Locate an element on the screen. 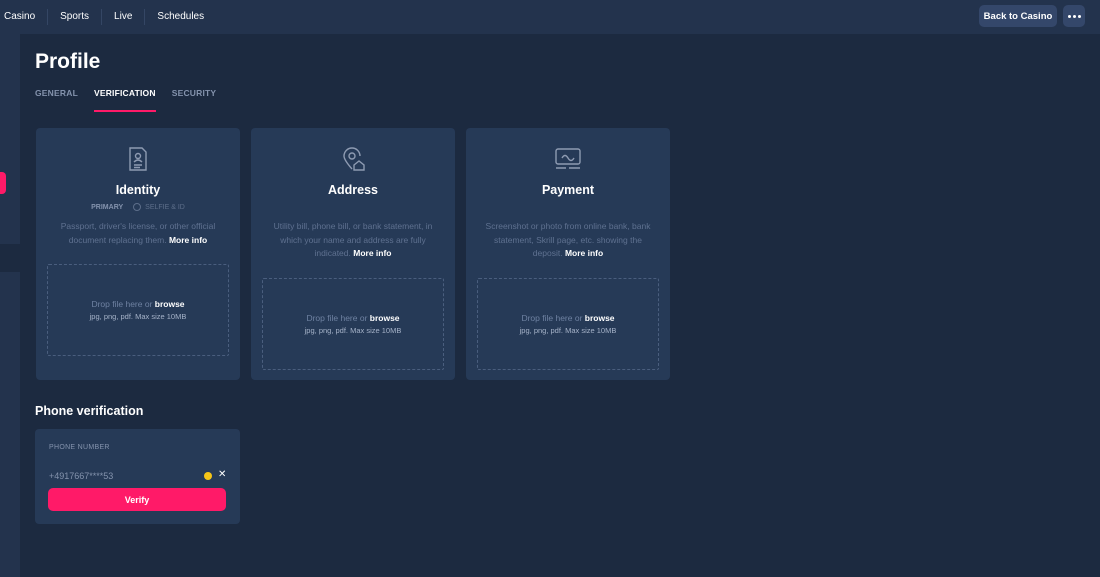  nav-sports: Sports is located at coordinates (75, 17).